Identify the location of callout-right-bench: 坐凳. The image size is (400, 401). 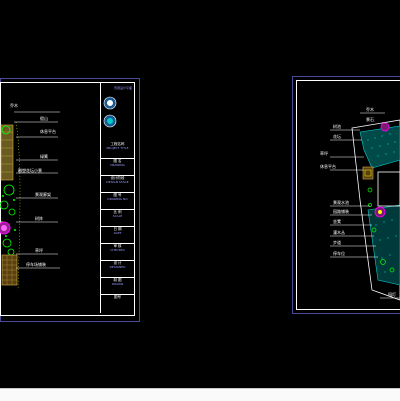
(337, 221).